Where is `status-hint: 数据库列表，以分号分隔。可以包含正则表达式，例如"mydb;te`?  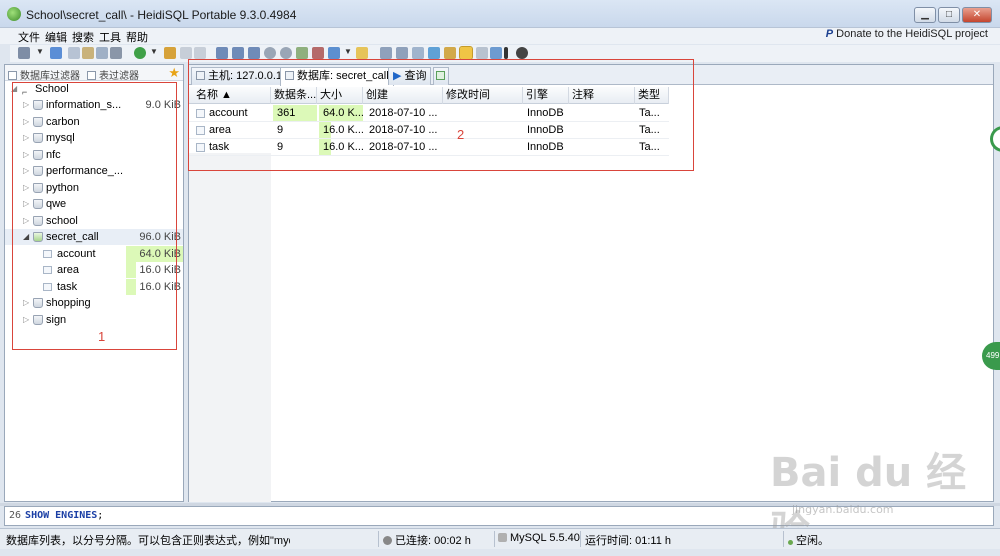 status-hint: 数据库列表，以分号分隔。可以包含正则表达式，例如"mydb;te is located at coordinates (148, 541).